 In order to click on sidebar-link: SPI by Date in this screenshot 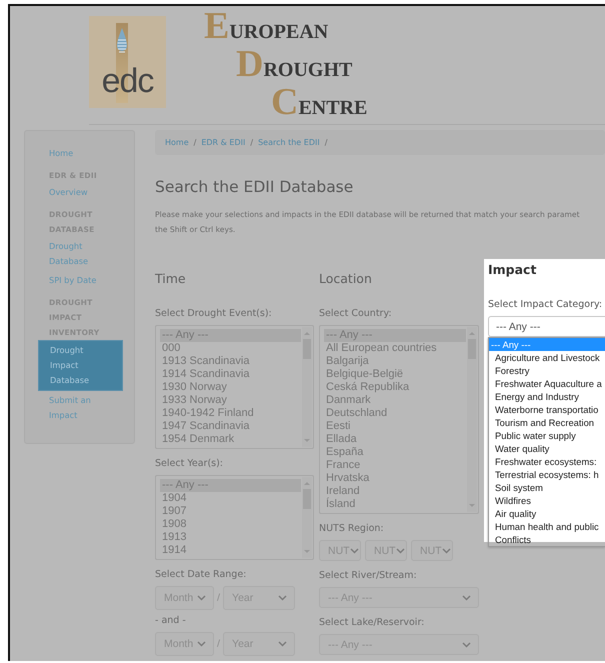, I will do `click(79, 280)`.